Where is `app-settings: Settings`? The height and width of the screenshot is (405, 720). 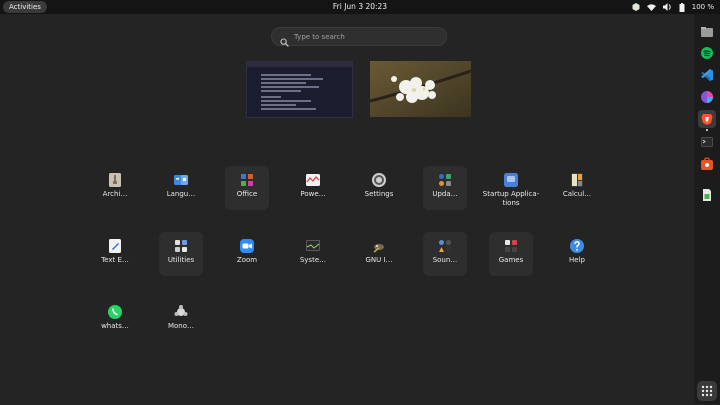
app-settings: Settings is located at coordinates (379, 188).